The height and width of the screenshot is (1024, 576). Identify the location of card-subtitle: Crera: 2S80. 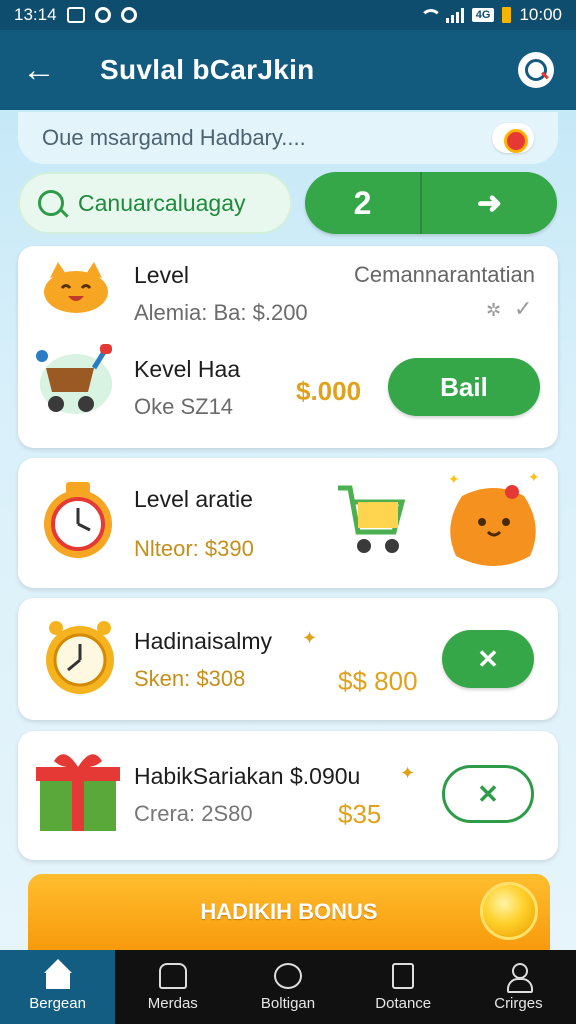
(193, 813).